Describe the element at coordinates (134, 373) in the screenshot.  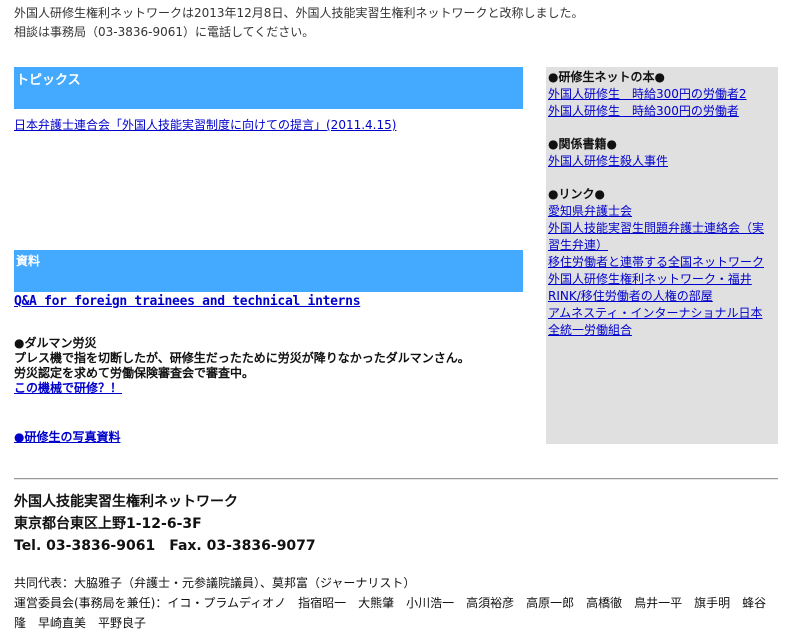
I see `accident-text-2: 労災認定を求めて労働保険審査会で審査中。` at that location.